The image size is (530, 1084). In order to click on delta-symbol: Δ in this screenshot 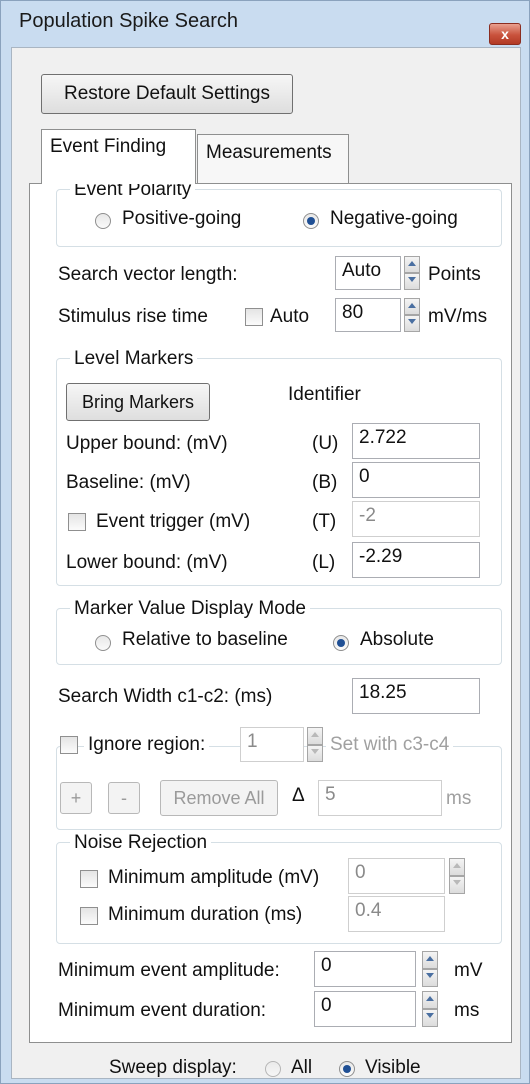, I will do `click(298, 795)`.